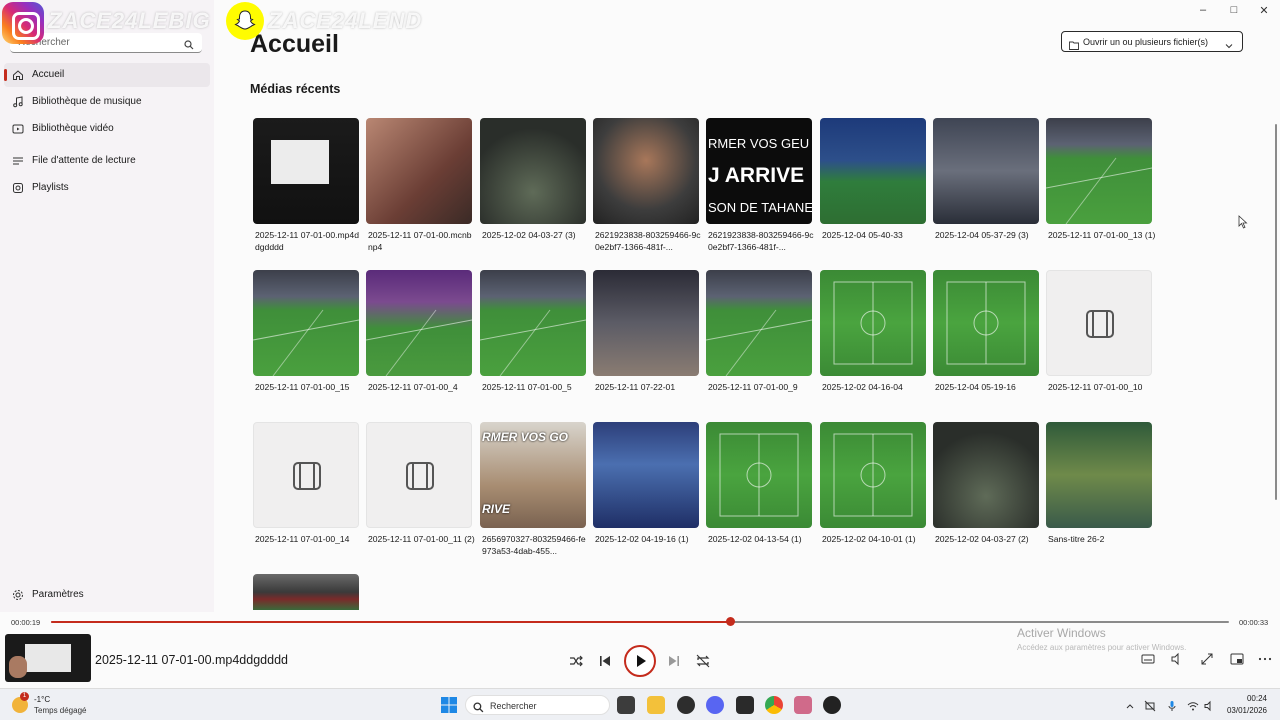 The image size is (1280, 720). What do you see at coordinates (19, 188) in the screenshot?
I see `playlist-icon` at bounding box center [19, 188].